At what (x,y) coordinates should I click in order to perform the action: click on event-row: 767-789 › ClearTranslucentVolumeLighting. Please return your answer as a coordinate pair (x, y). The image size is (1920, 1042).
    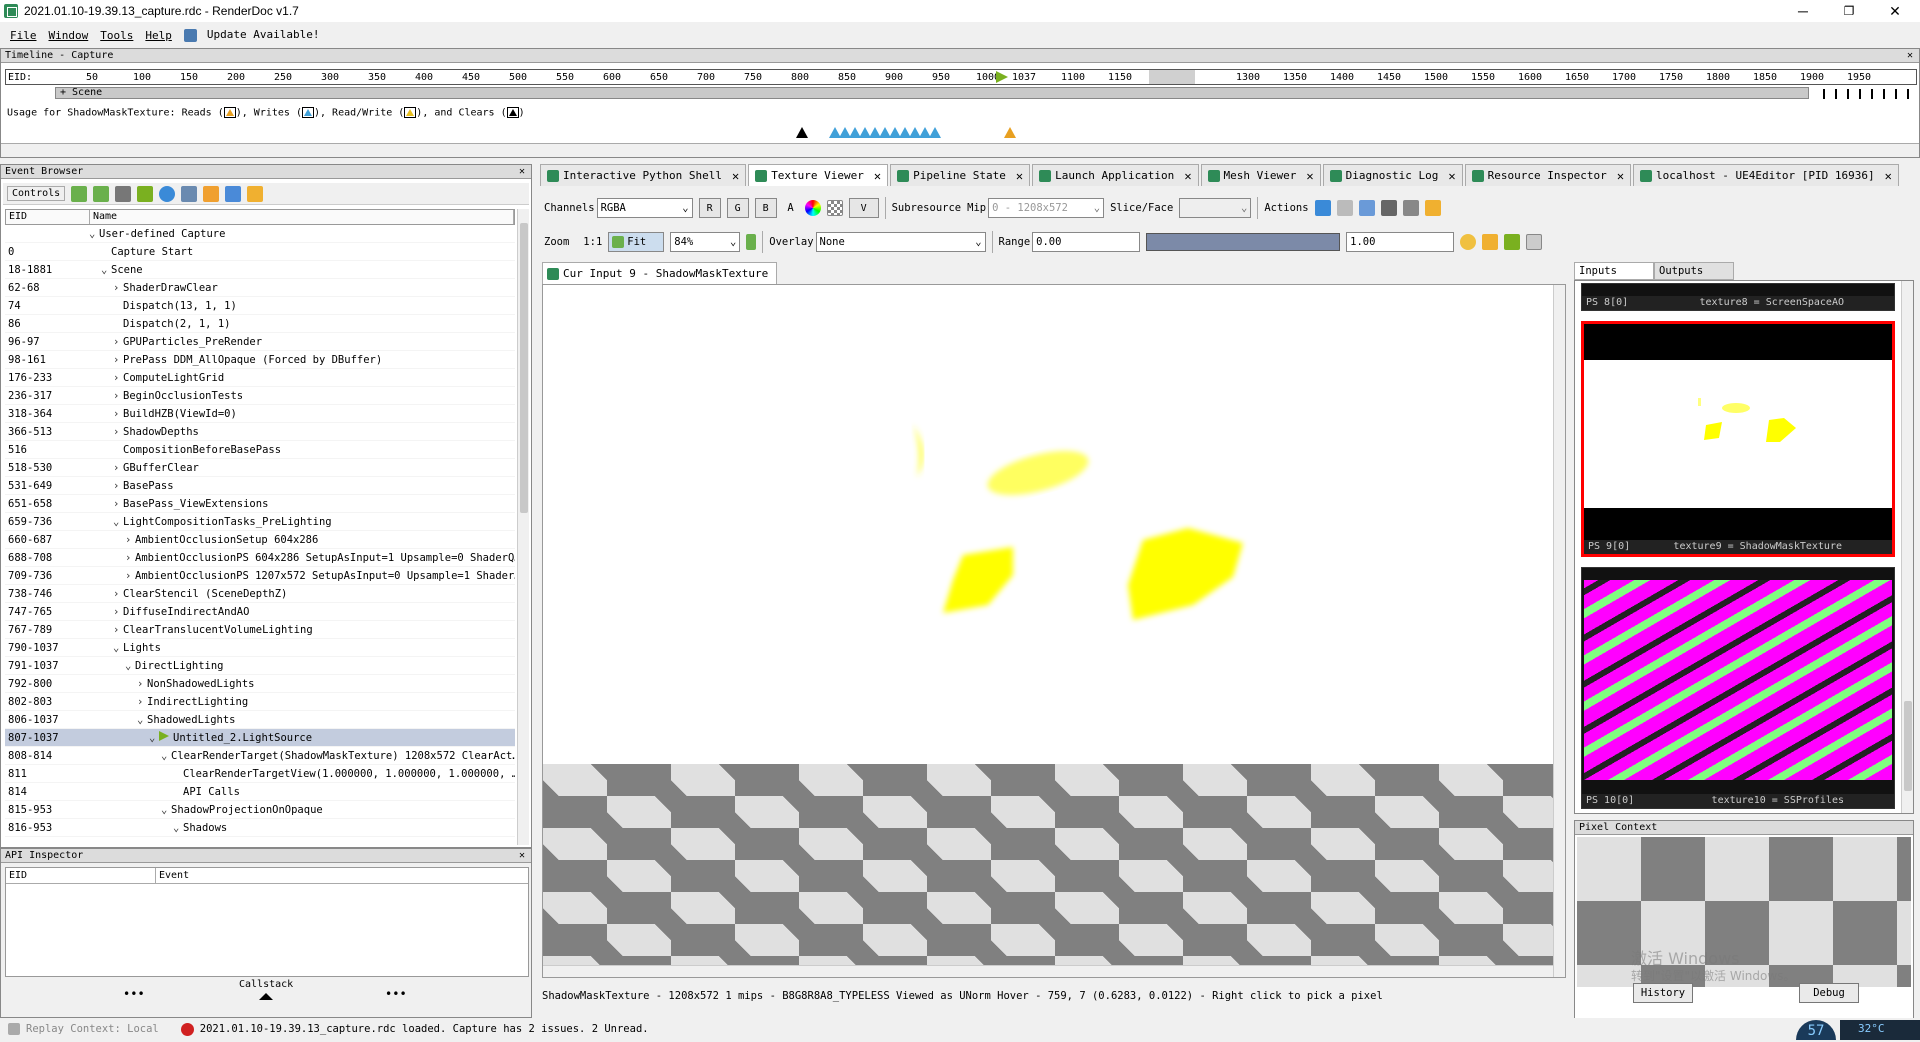
    Looking at the image, I should click on (260, 630).